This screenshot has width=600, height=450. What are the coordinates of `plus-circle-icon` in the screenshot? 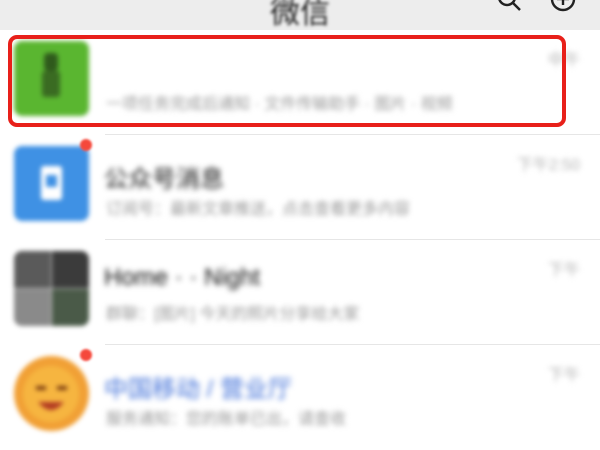 It's located at (563, 6).